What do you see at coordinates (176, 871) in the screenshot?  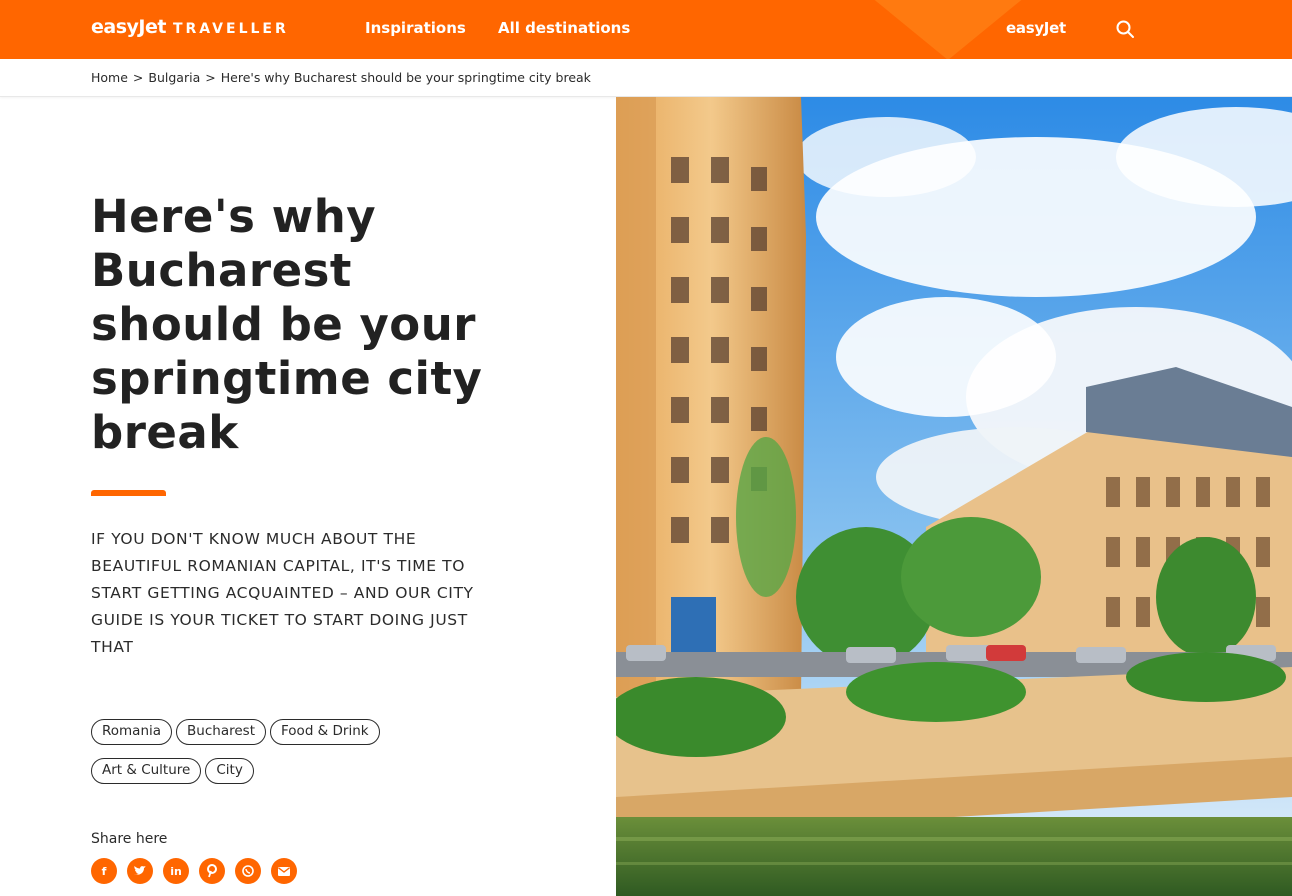 I see `linkedin-icon: in` at bounding box center [176, 871].